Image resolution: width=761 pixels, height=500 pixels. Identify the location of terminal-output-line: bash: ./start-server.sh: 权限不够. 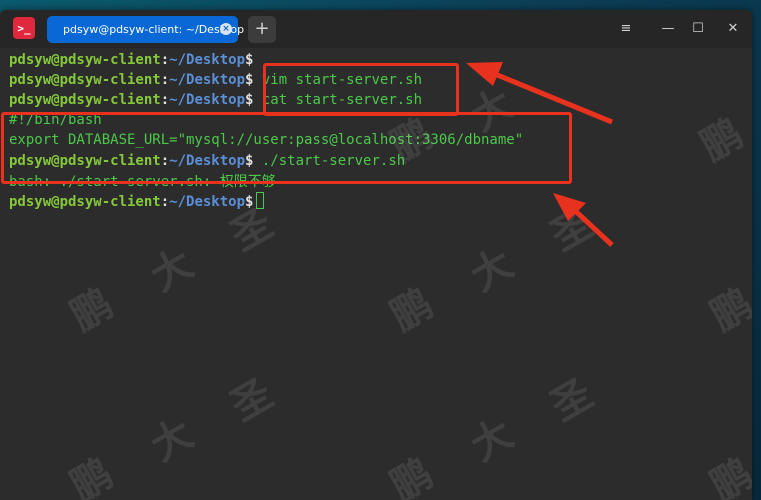
(142, 182).